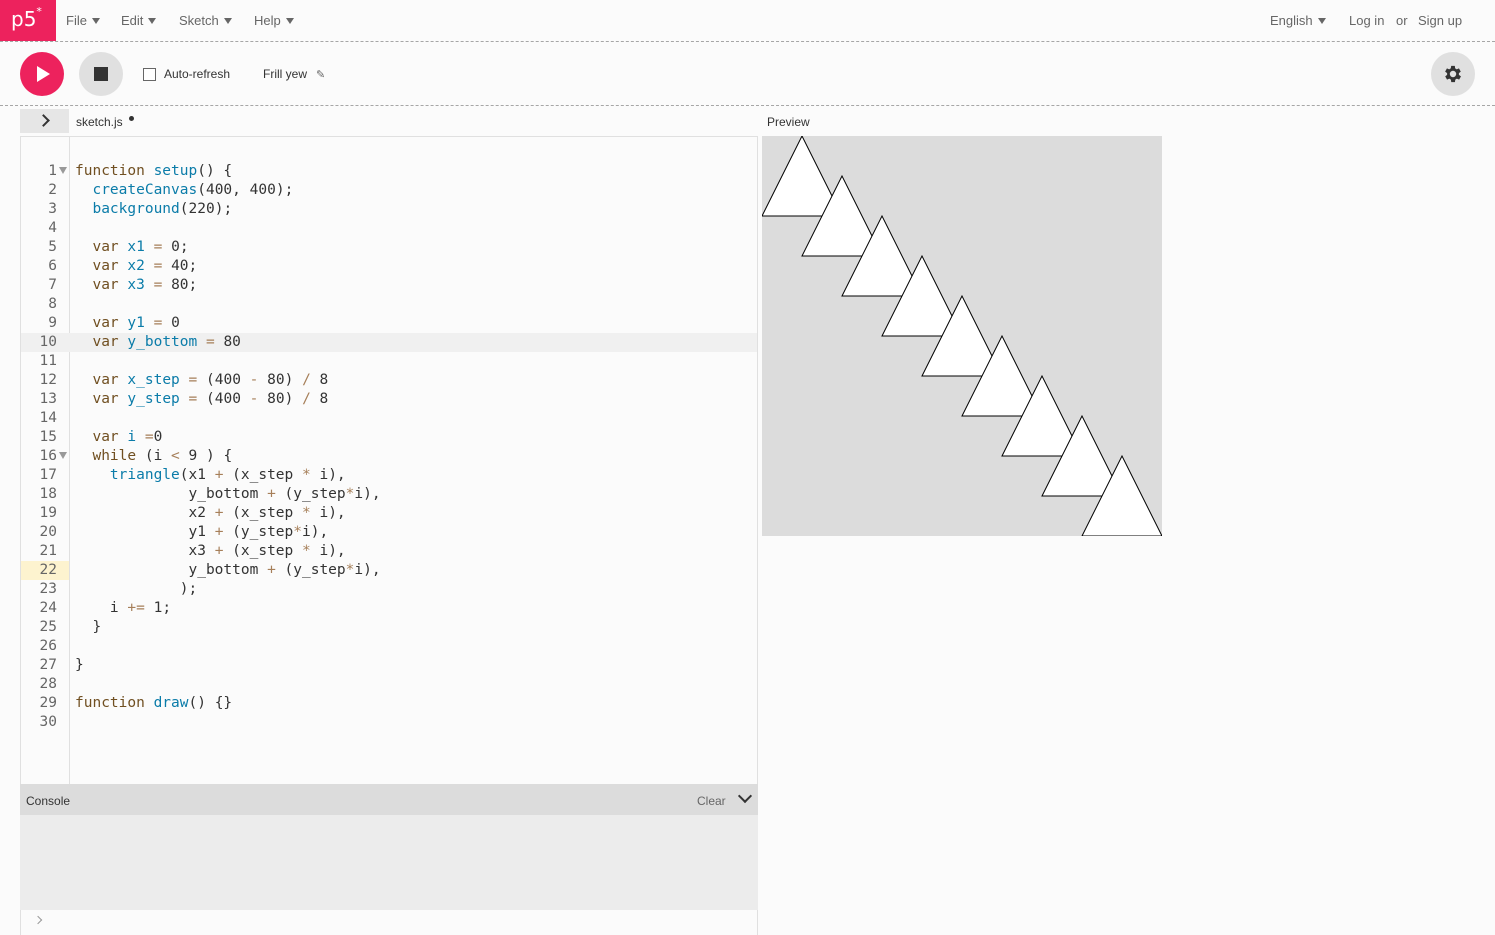 This screenshot has width=1495, height=935. What do you see at coordinates (745, 796) in the screenshot?
I see `chevron-down-icon` at bounding box center [745, 796].